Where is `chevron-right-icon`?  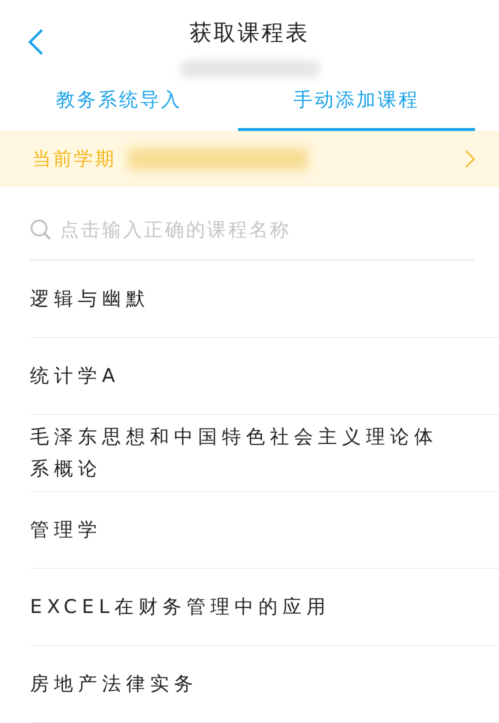 chevron-right-icon is located at coordinates (470, 159).